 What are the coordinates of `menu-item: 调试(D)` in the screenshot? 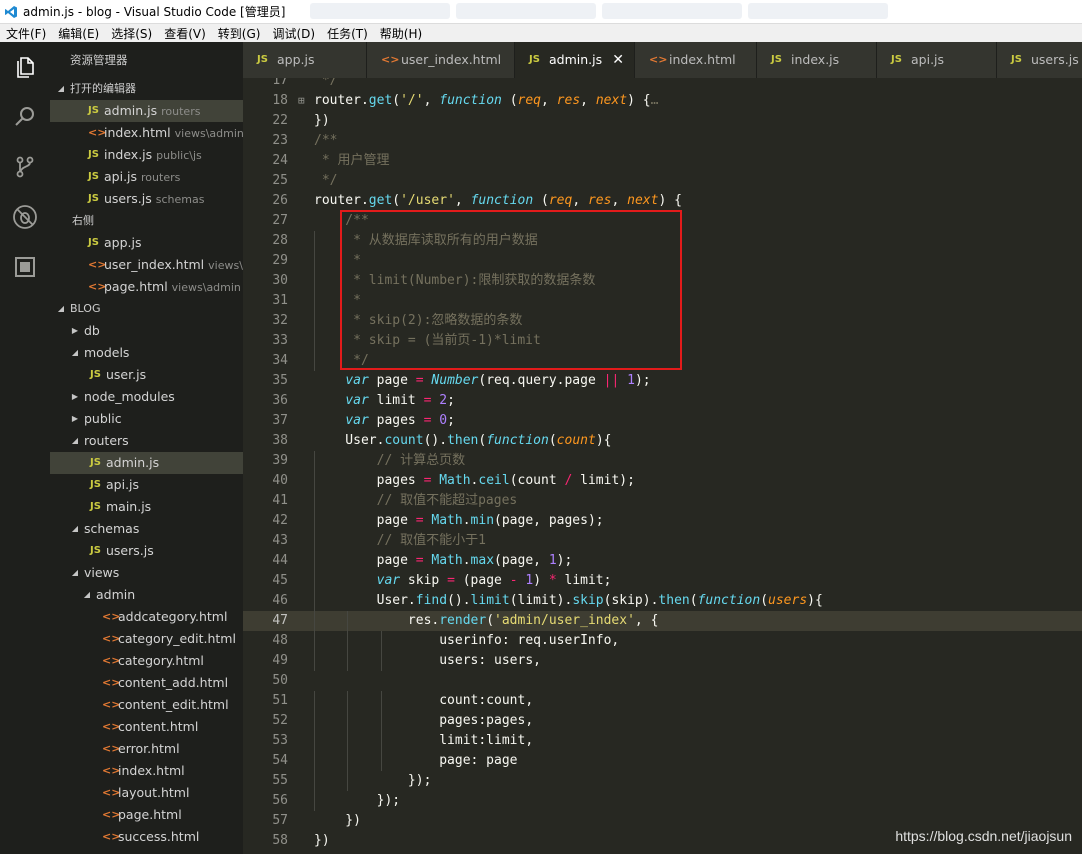 It's located at (293, 33).